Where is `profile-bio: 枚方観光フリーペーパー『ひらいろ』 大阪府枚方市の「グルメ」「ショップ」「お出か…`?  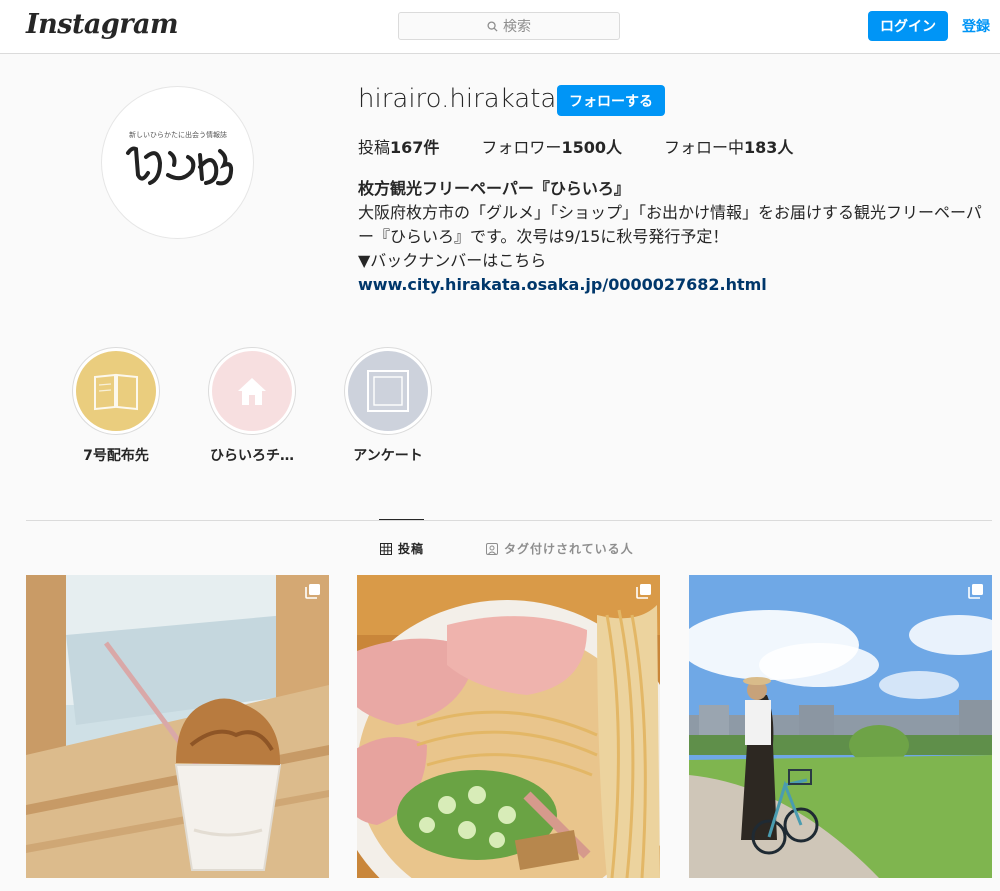
profile-bio: 枚方観光フリーペーパー『ひらいろ』 大阪府枚方市の「グルメ」「ショップ」「お出か… is located at coordinates (673, 237).